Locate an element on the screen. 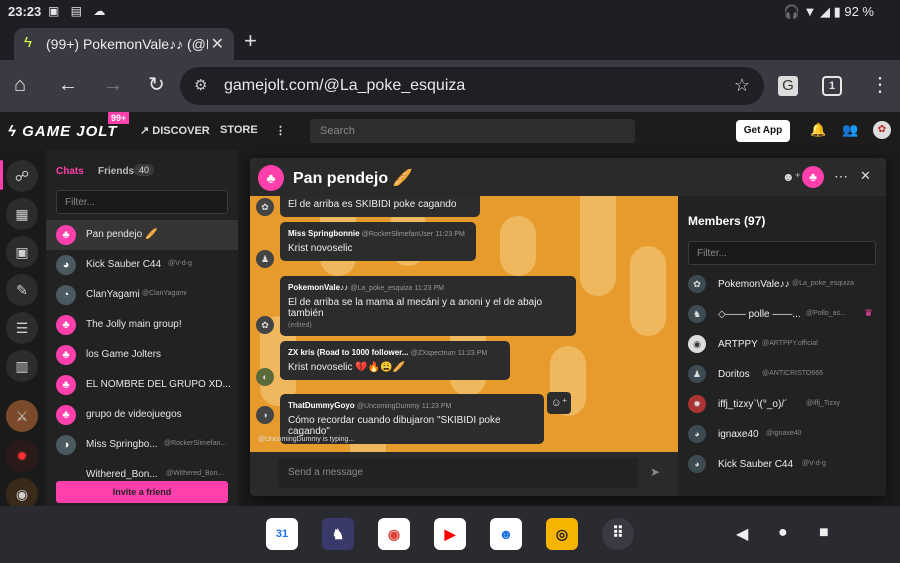 This screenshot has width=900, height=563. chat-name: ClanYagami is located at coordinates (113, 294).